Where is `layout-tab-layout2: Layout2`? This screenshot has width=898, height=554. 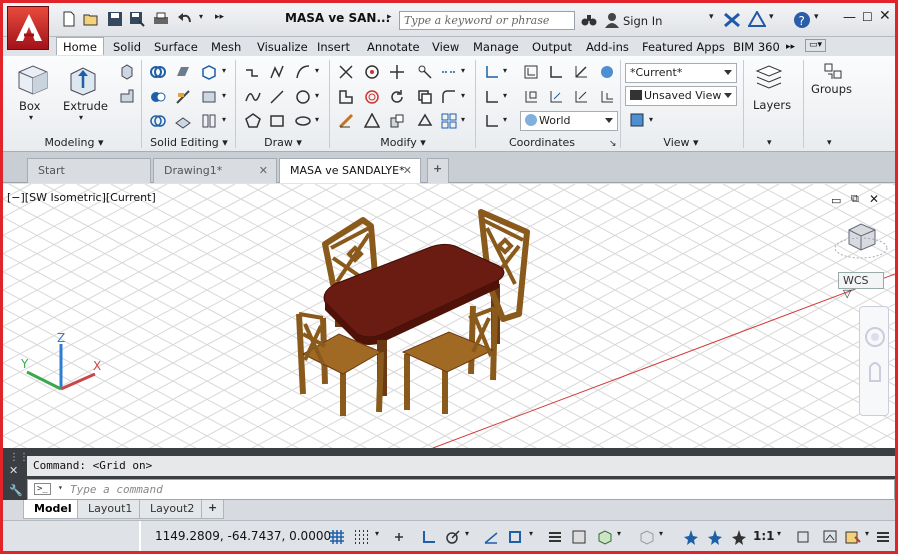
layout-tab-layout2: Layout2 is located at coordinates (172, 509).